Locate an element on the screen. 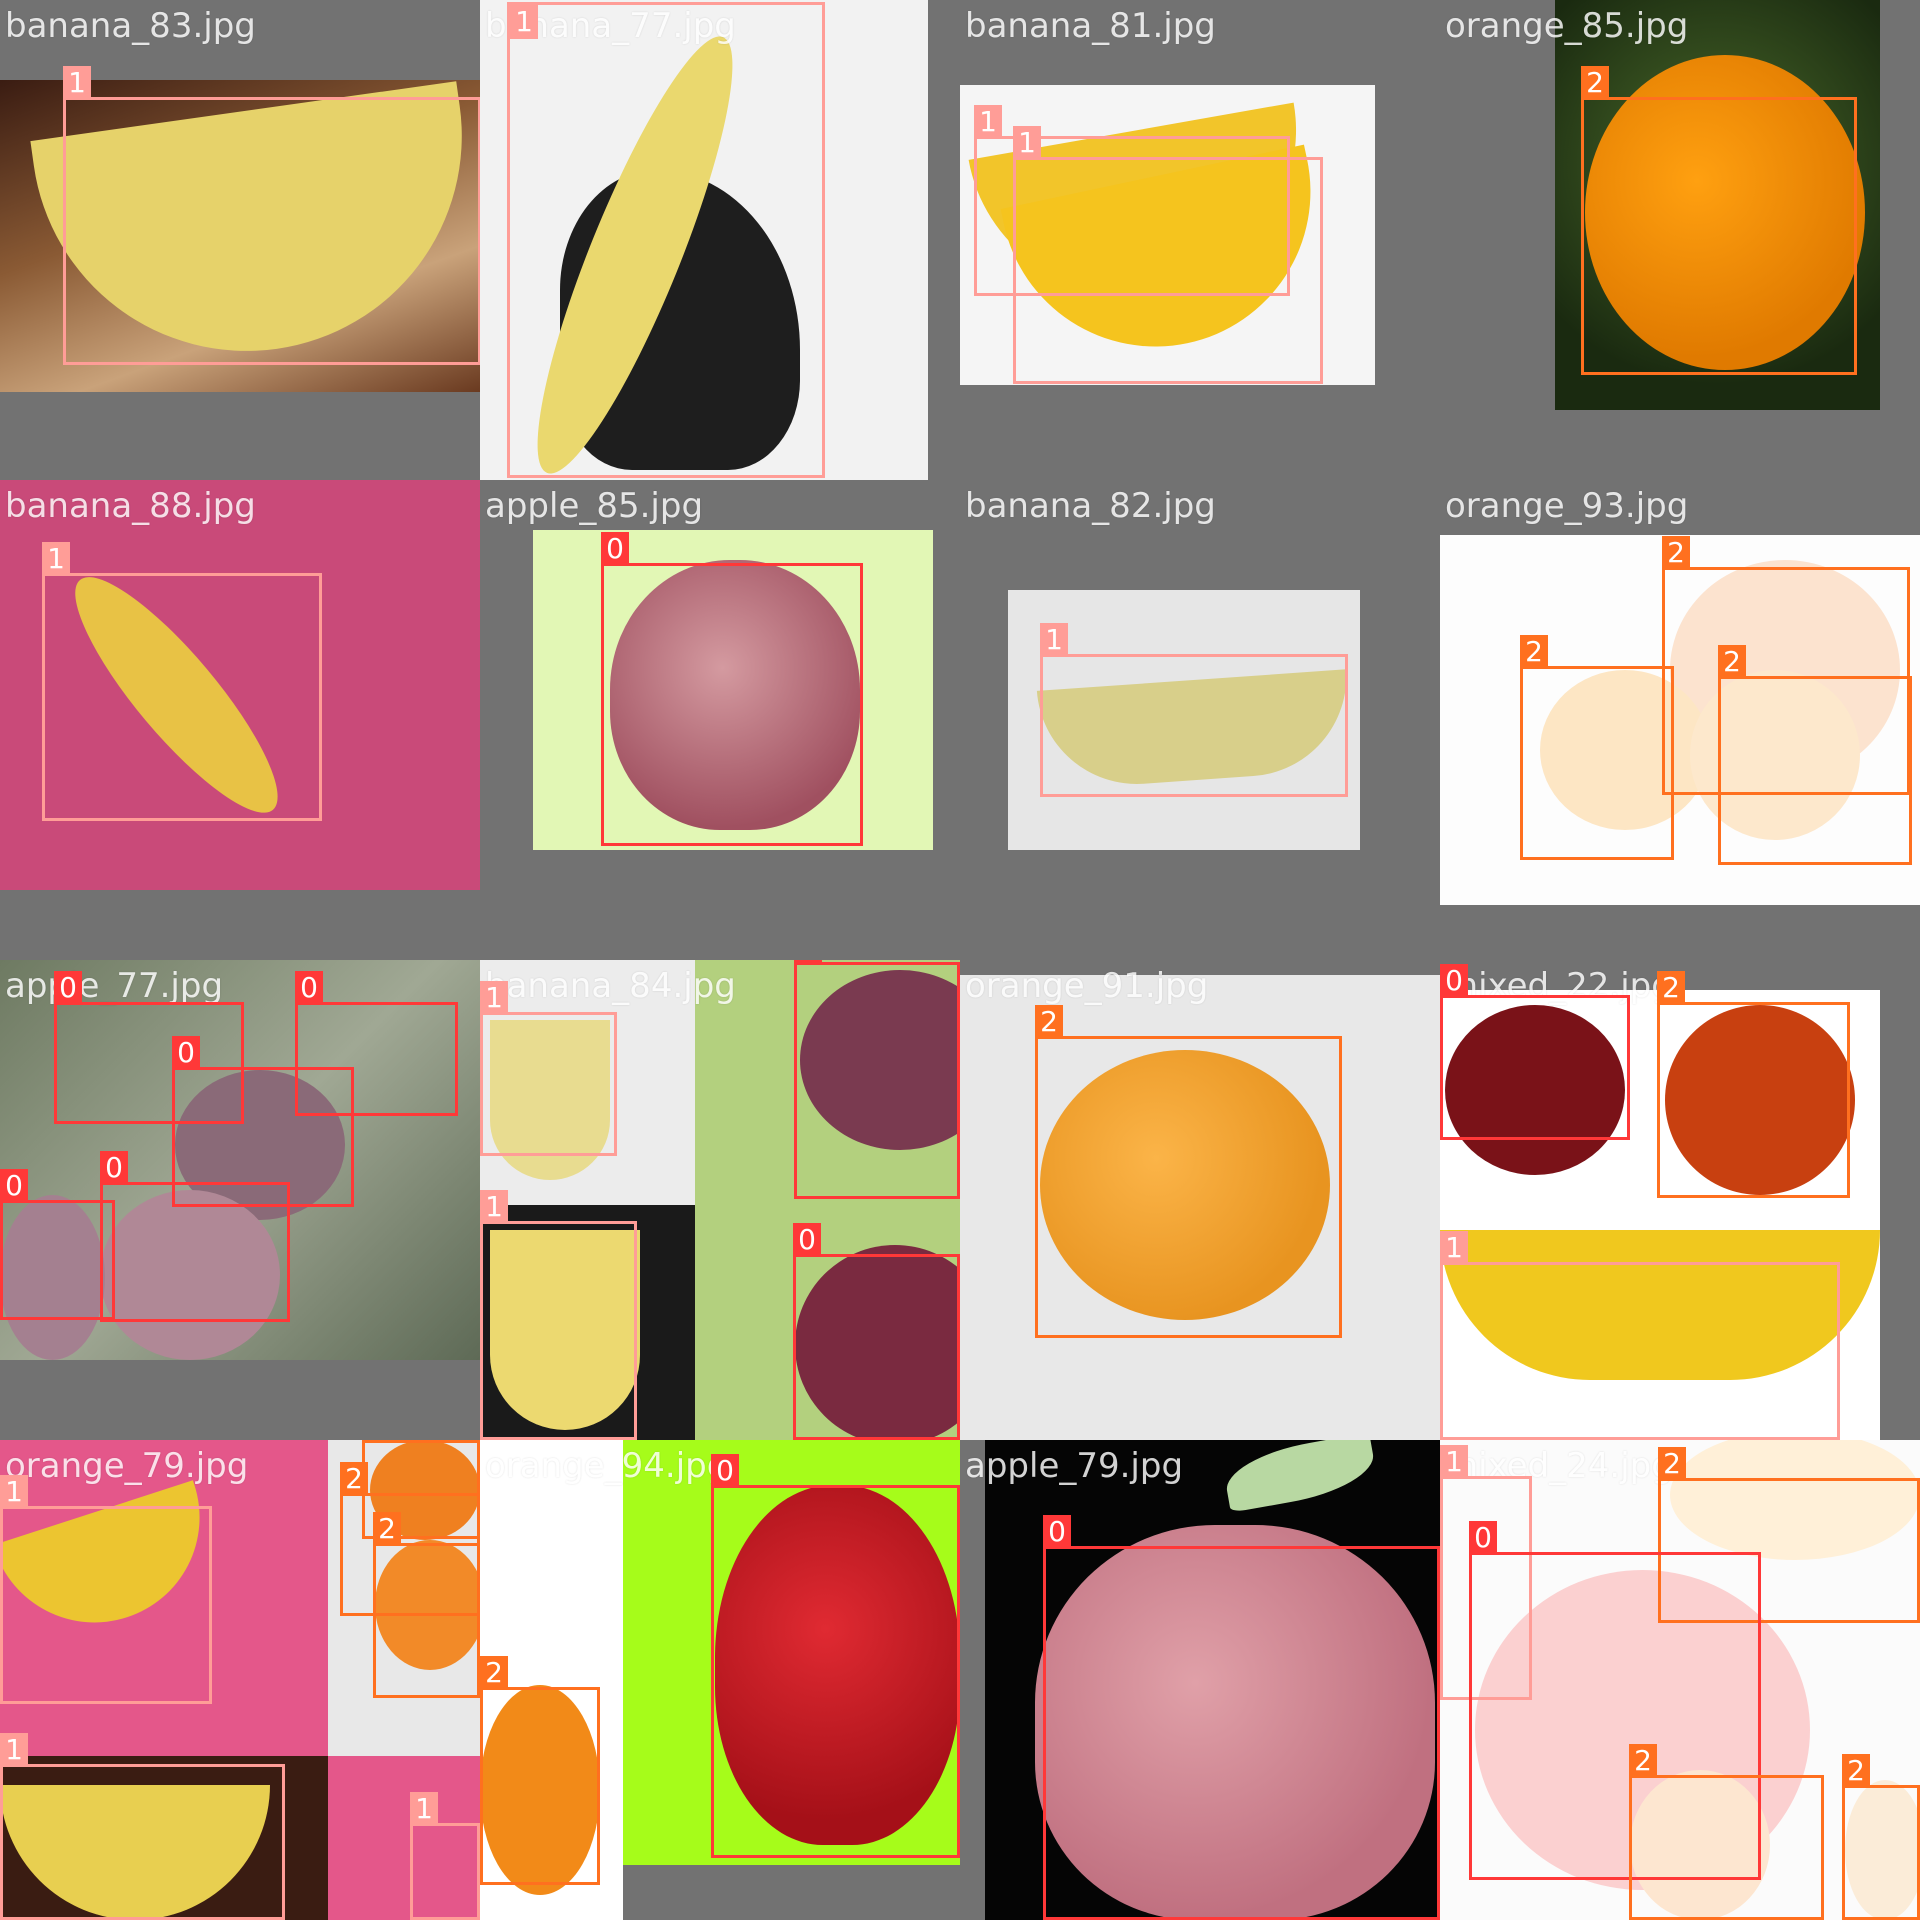 This screenshot has width=1920, height=1920. tile-caption: orange_85.jpg is located at coordinates (1567, 26).